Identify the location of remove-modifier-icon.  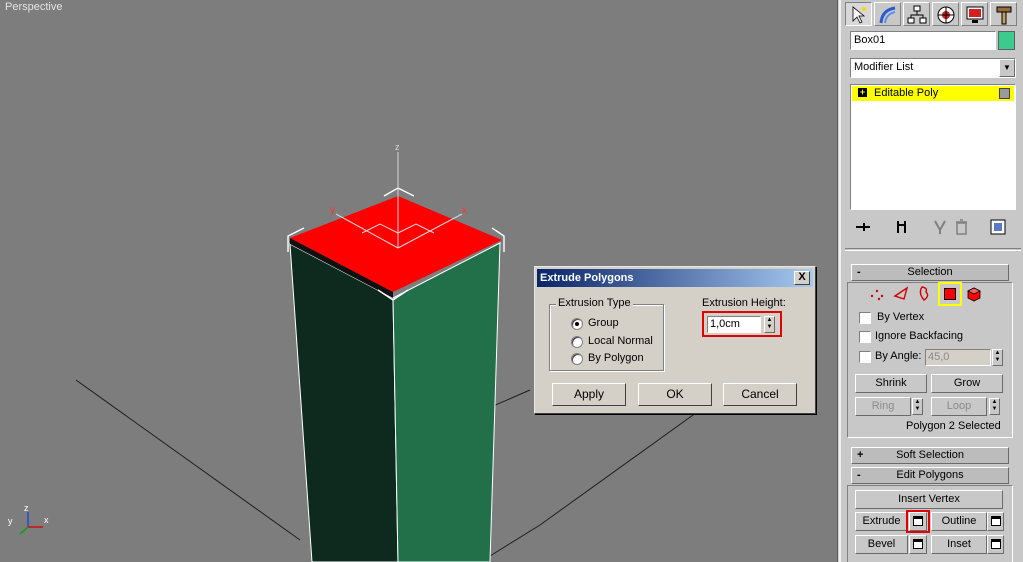
(962, 227).